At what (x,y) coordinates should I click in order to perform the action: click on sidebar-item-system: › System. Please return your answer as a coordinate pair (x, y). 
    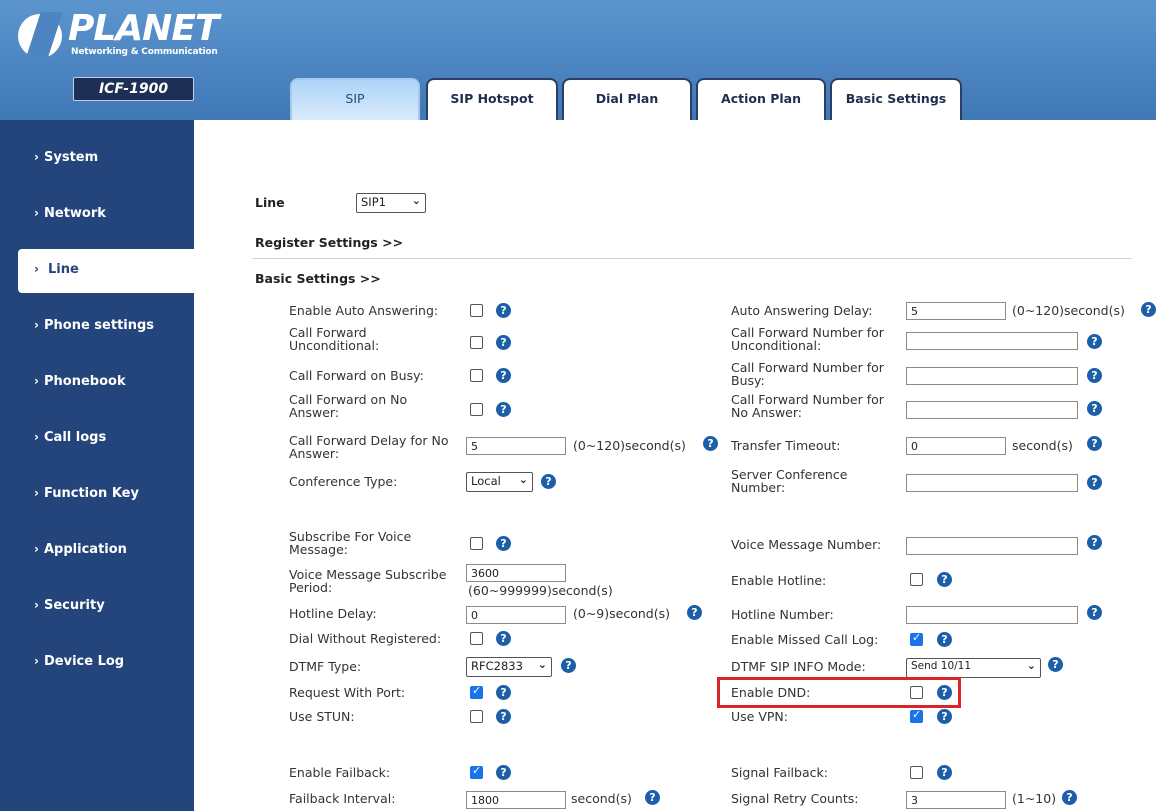
    Looking at the image, I should click on (97, 159).